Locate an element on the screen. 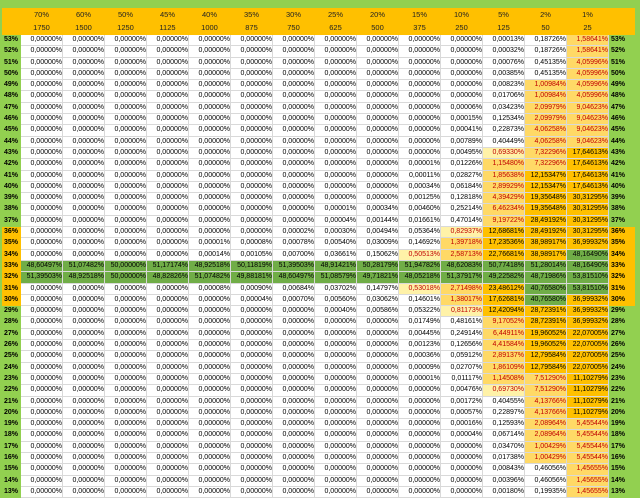 The width and height of the screenshot is (640, 498). table-cell: 4,06258% is located at coordinates (545, 130).